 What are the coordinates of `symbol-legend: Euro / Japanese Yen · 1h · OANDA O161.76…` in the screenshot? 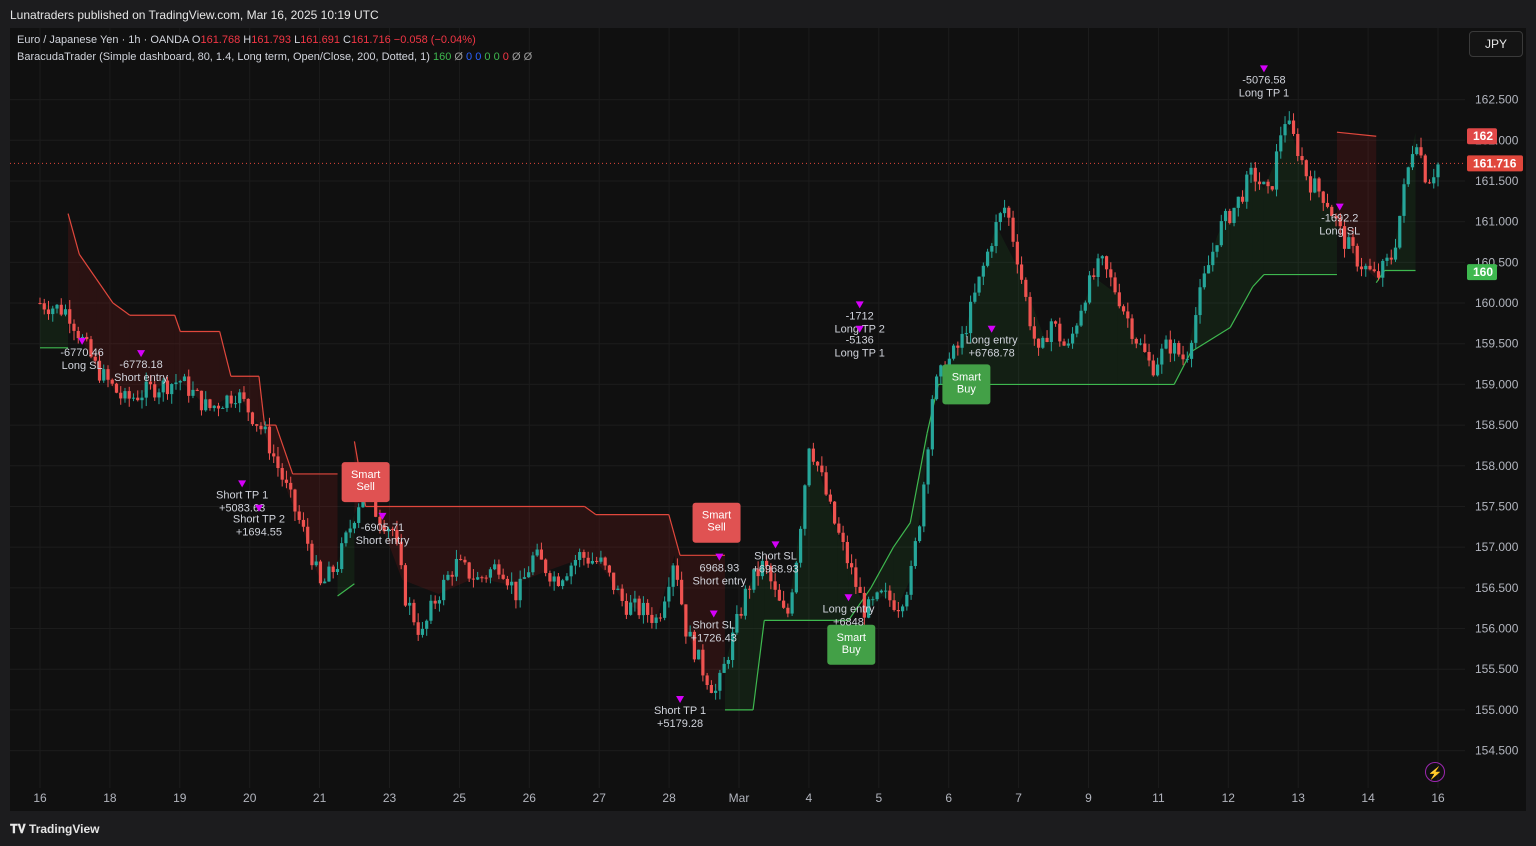 It's located at (246, 40).